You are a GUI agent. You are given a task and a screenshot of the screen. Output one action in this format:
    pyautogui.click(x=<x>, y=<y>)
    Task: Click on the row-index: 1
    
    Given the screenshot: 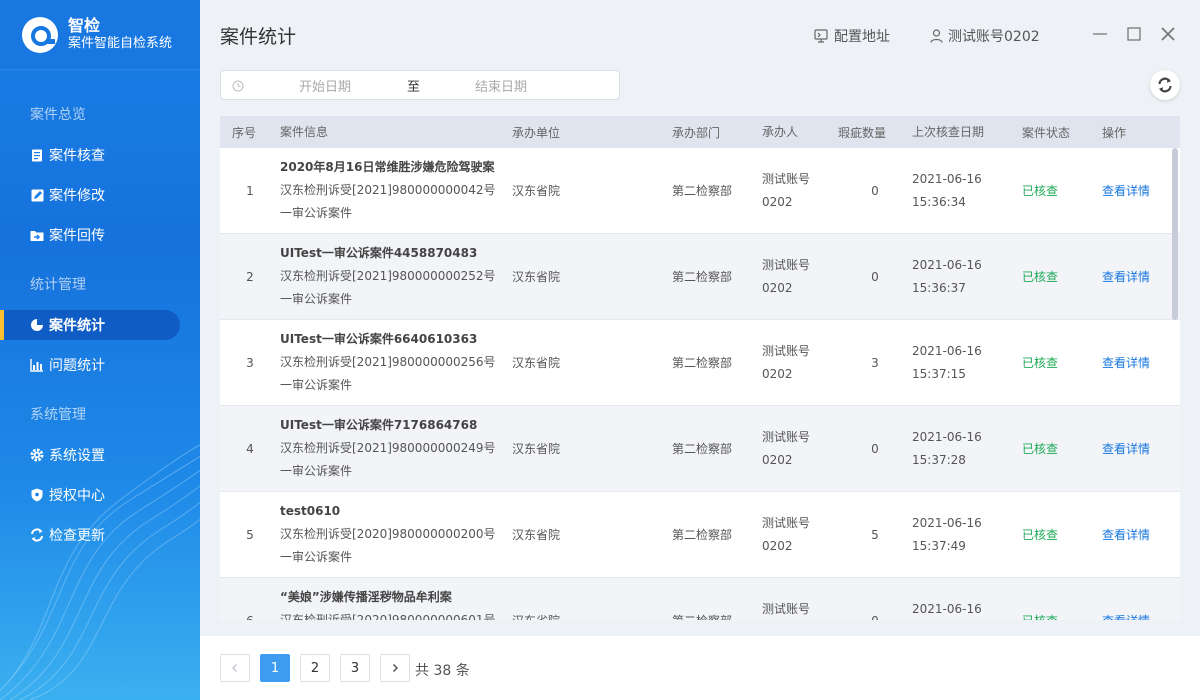 What is the action you would take?
    pyautogui.click(x=250, y=190)
    